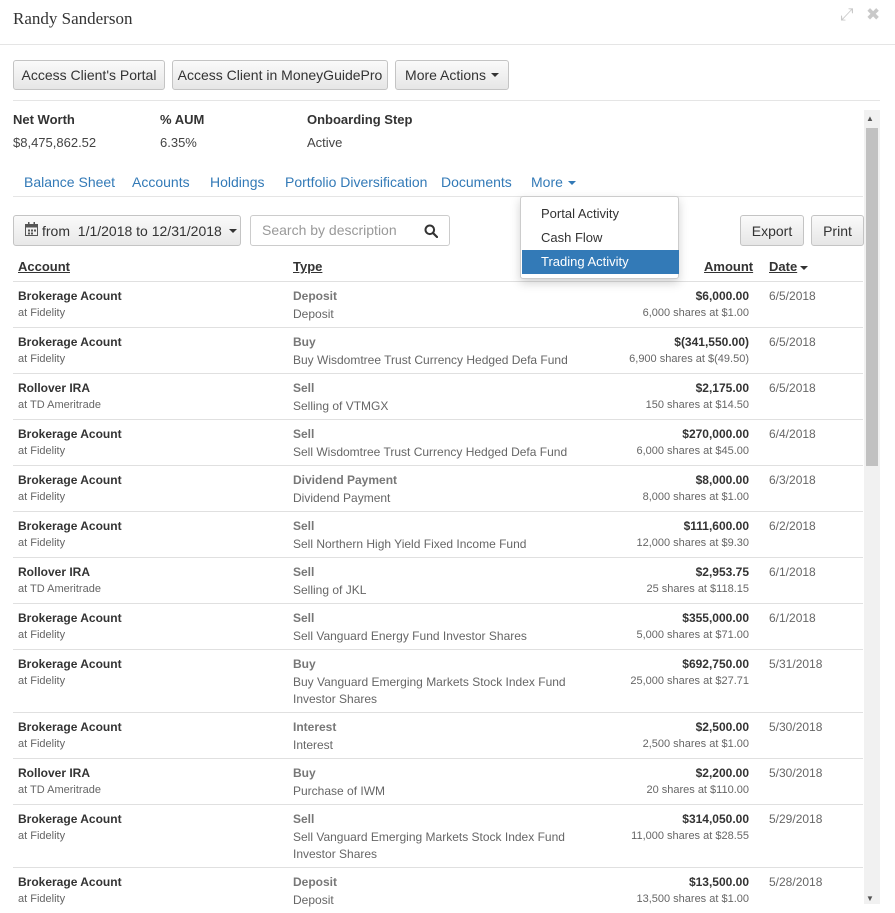 The height and width of the screenshot is (913, 895). I want to click on transaction-detail: 11,000 shares at $28.55, so click(690, 836).